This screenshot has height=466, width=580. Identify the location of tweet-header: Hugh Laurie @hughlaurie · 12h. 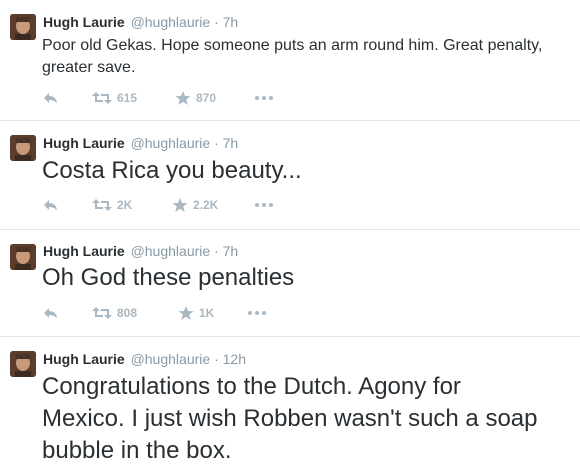
(144, 359).